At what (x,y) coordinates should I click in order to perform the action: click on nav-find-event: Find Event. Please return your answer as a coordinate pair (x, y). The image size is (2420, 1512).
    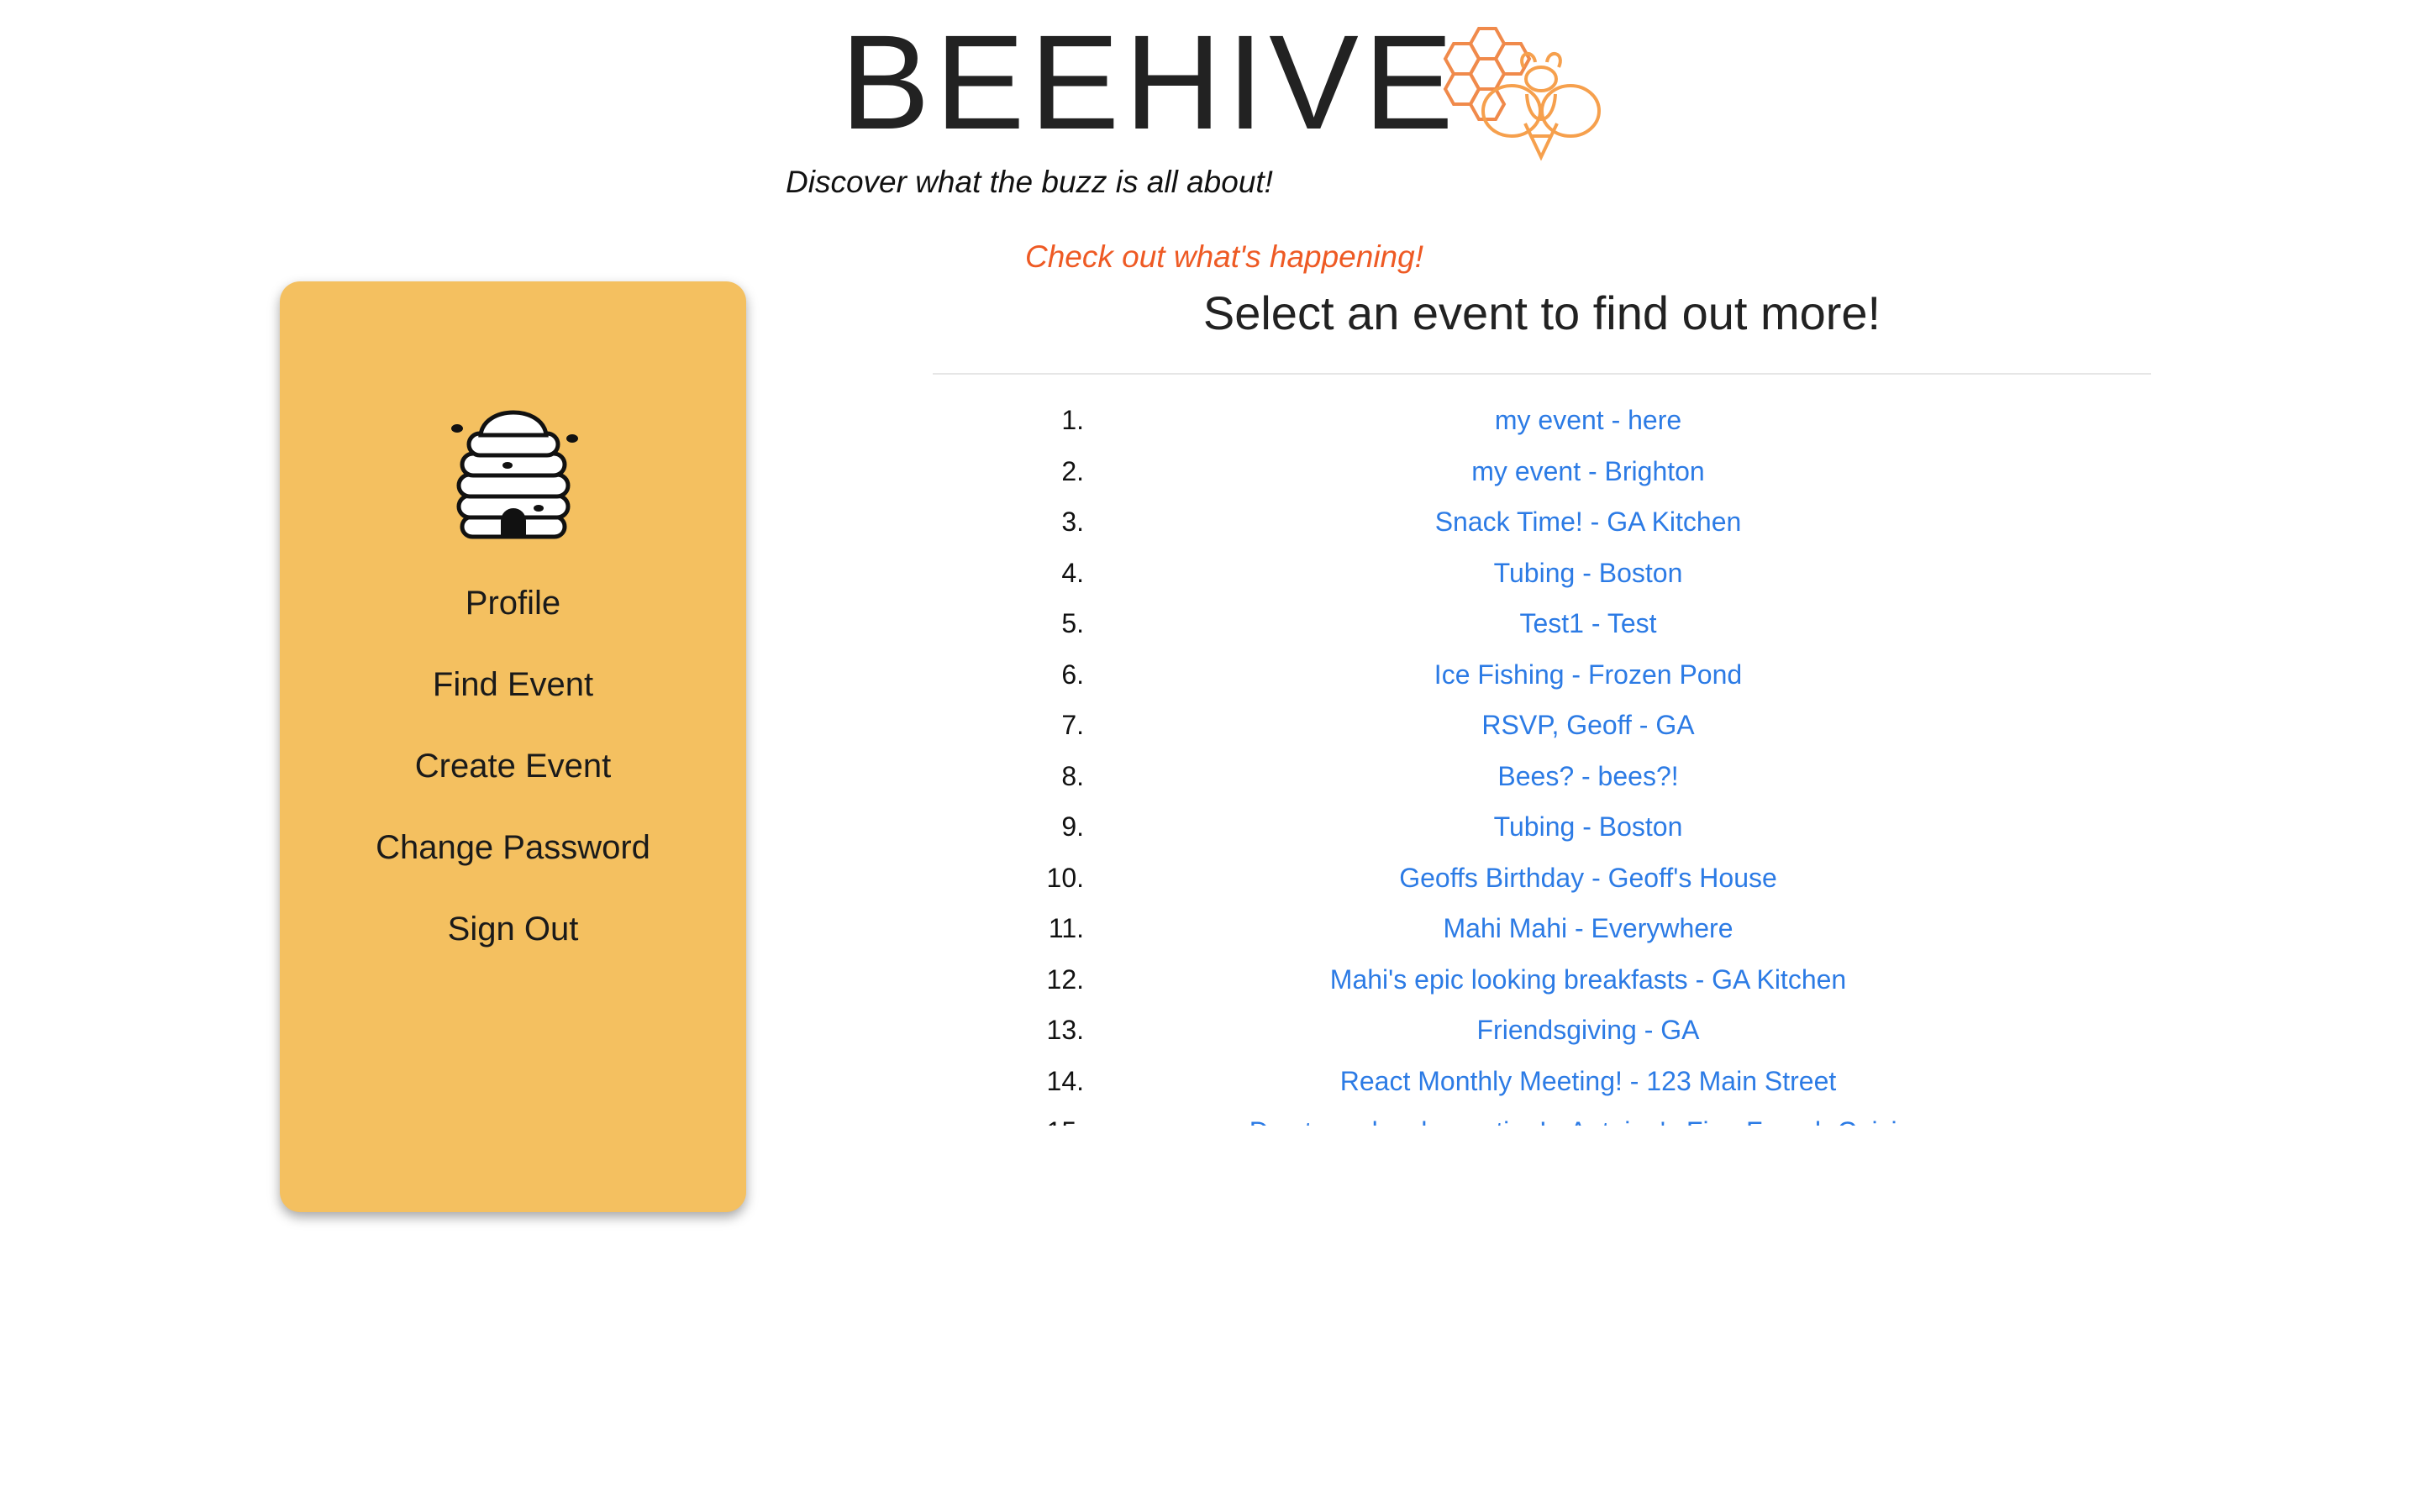
    Looking at the image, I should click on (513, 685).